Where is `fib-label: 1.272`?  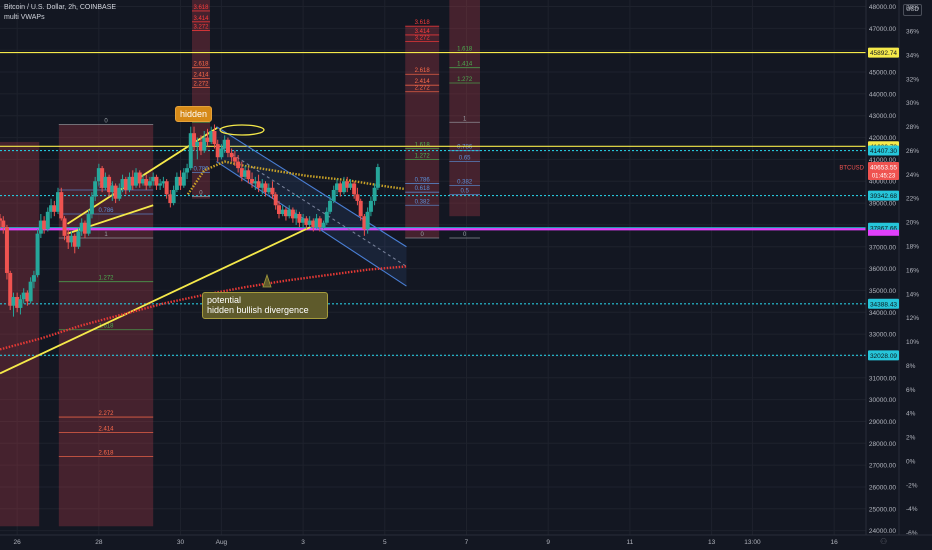
fib-label: 1.272 is located at coordinates (423, 156).